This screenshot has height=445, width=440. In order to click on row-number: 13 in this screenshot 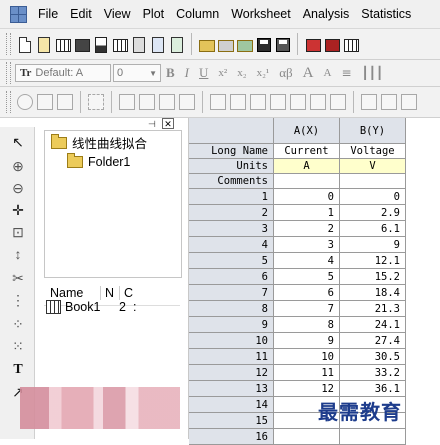, I will do `click(231, 389)`.